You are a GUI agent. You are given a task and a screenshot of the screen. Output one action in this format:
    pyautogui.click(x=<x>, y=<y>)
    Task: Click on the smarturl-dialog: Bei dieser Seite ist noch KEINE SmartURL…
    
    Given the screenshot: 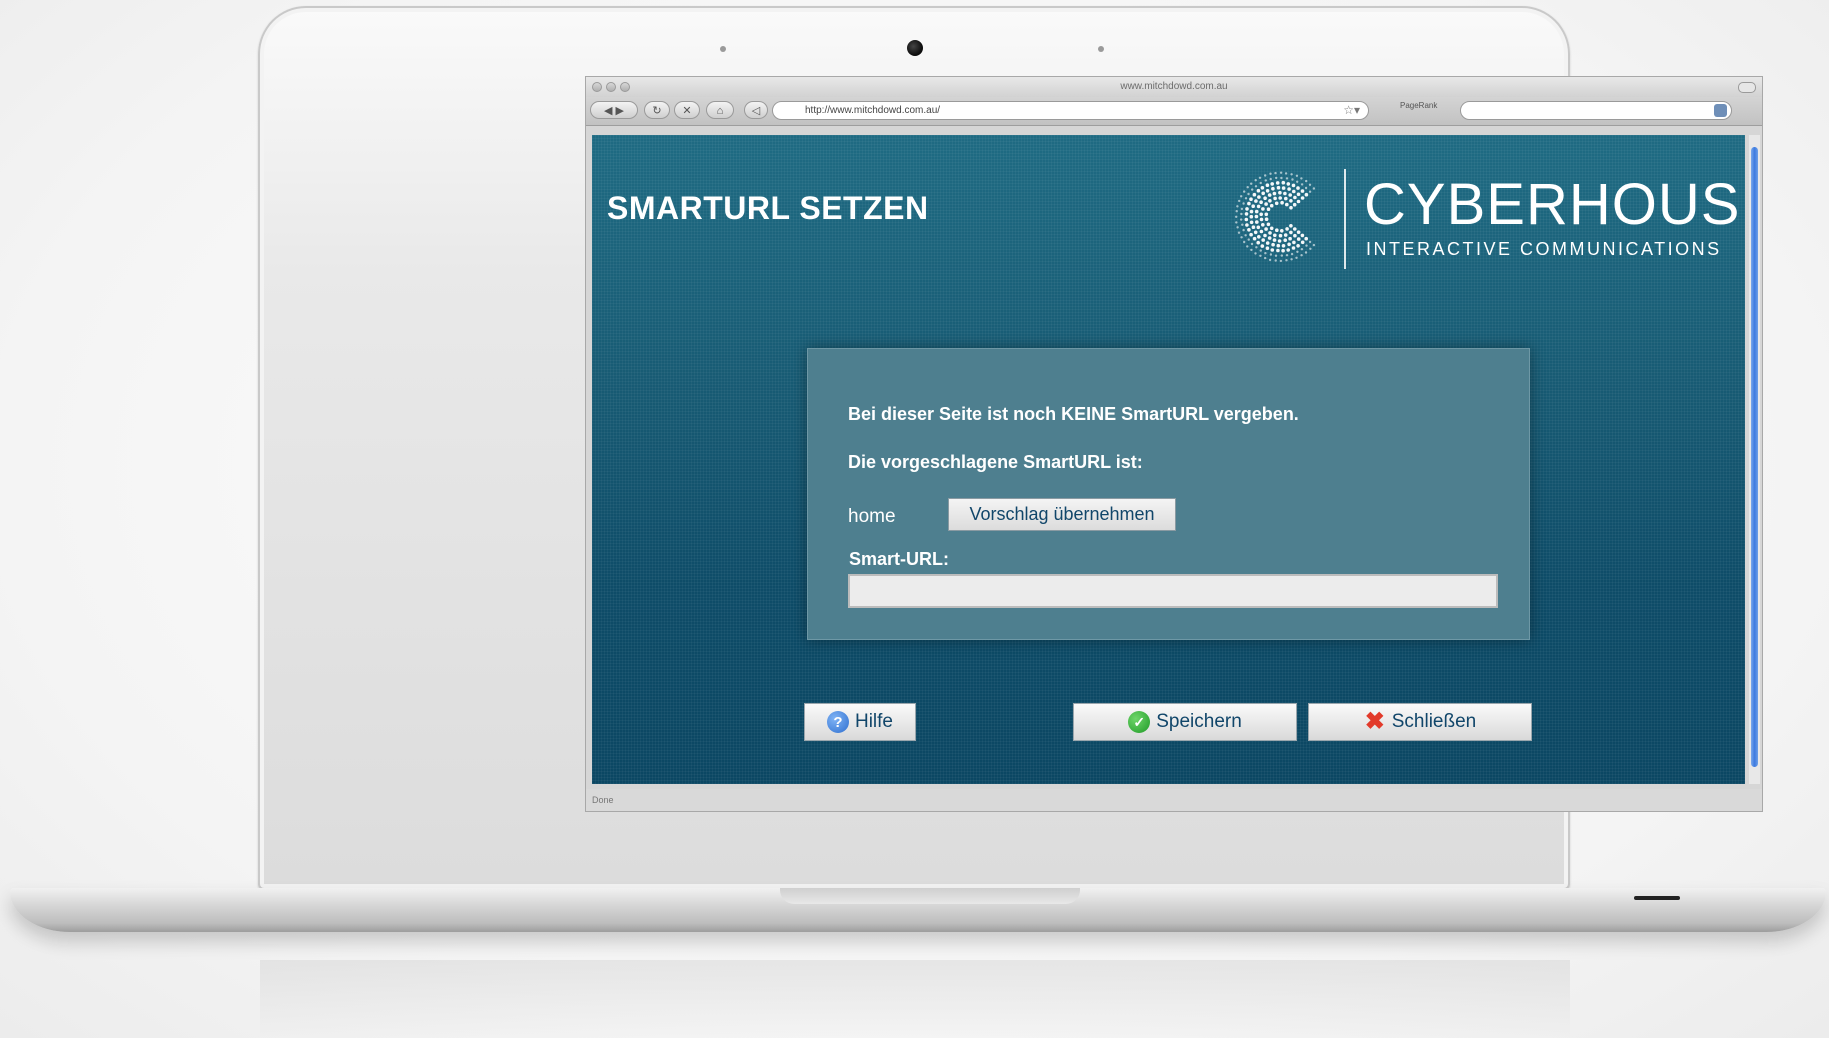 What is the action you would take?
    pyautogui.click(x=1168, y=494)
    